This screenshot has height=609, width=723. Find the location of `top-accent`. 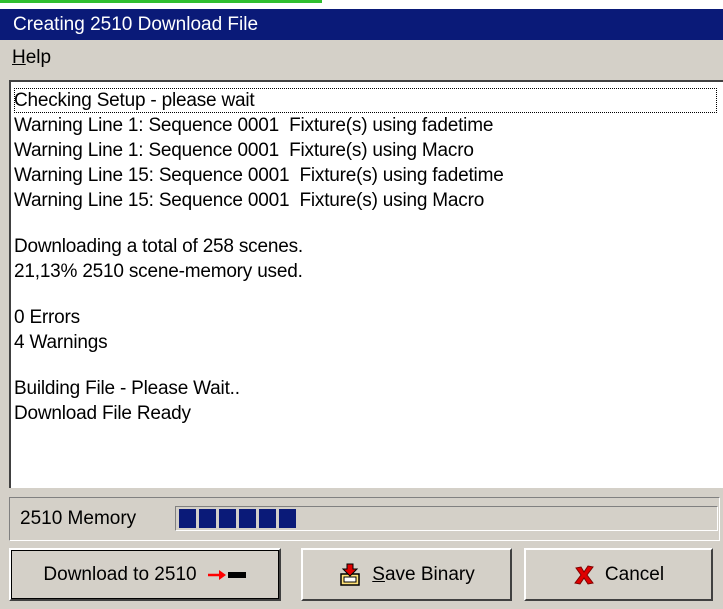

top-accent is located at coordinates (161, 1).